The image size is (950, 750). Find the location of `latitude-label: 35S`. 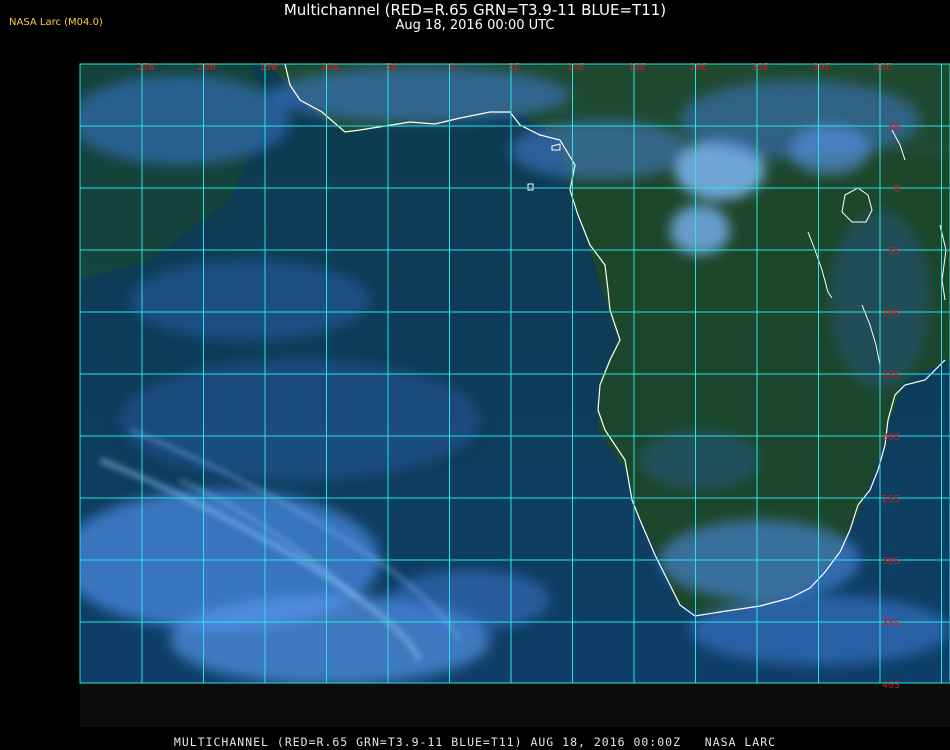

latitude-label: 35S is located at coordinates (891, 623).